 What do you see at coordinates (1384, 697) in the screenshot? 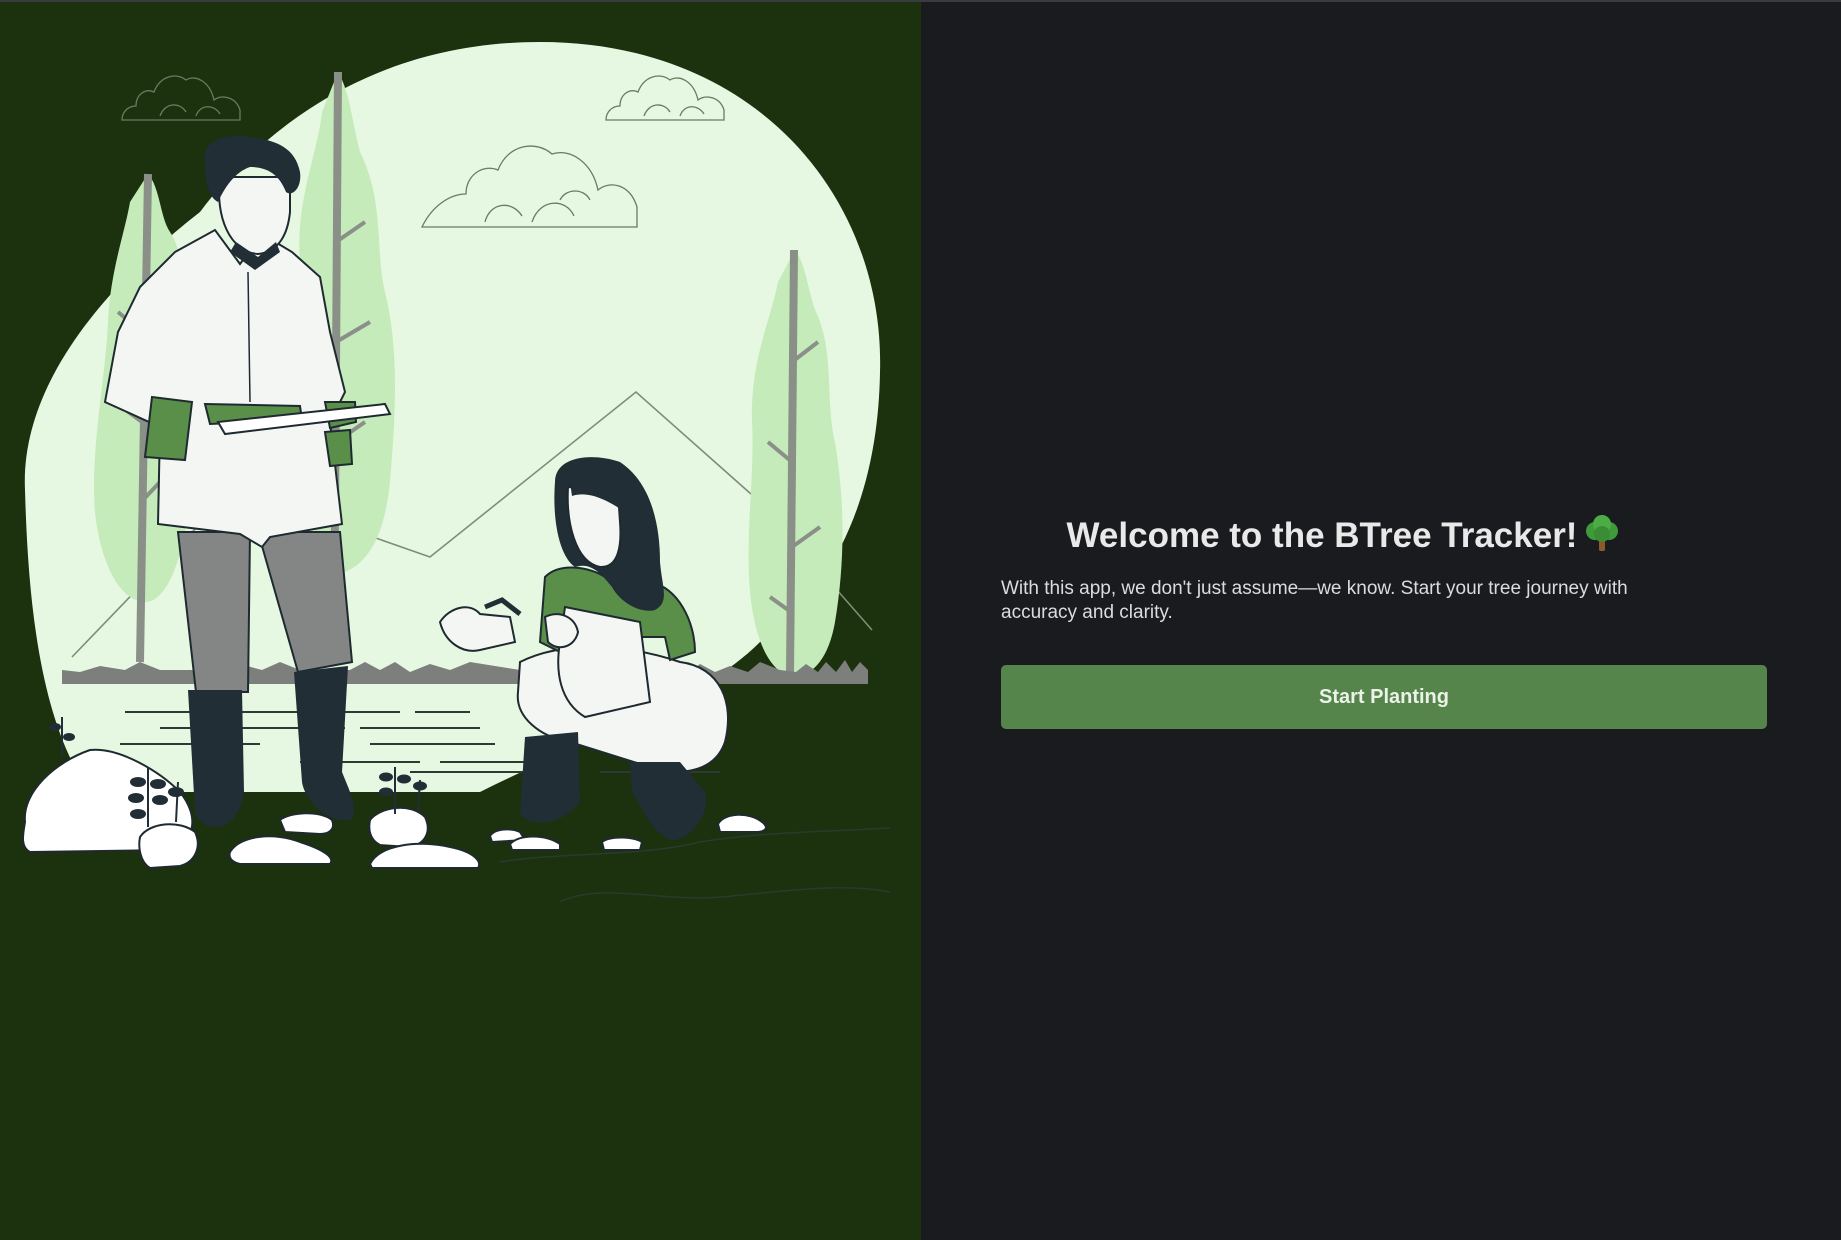
I see `start-planting-button: Start Planting` at bounding box center [1384, 697].